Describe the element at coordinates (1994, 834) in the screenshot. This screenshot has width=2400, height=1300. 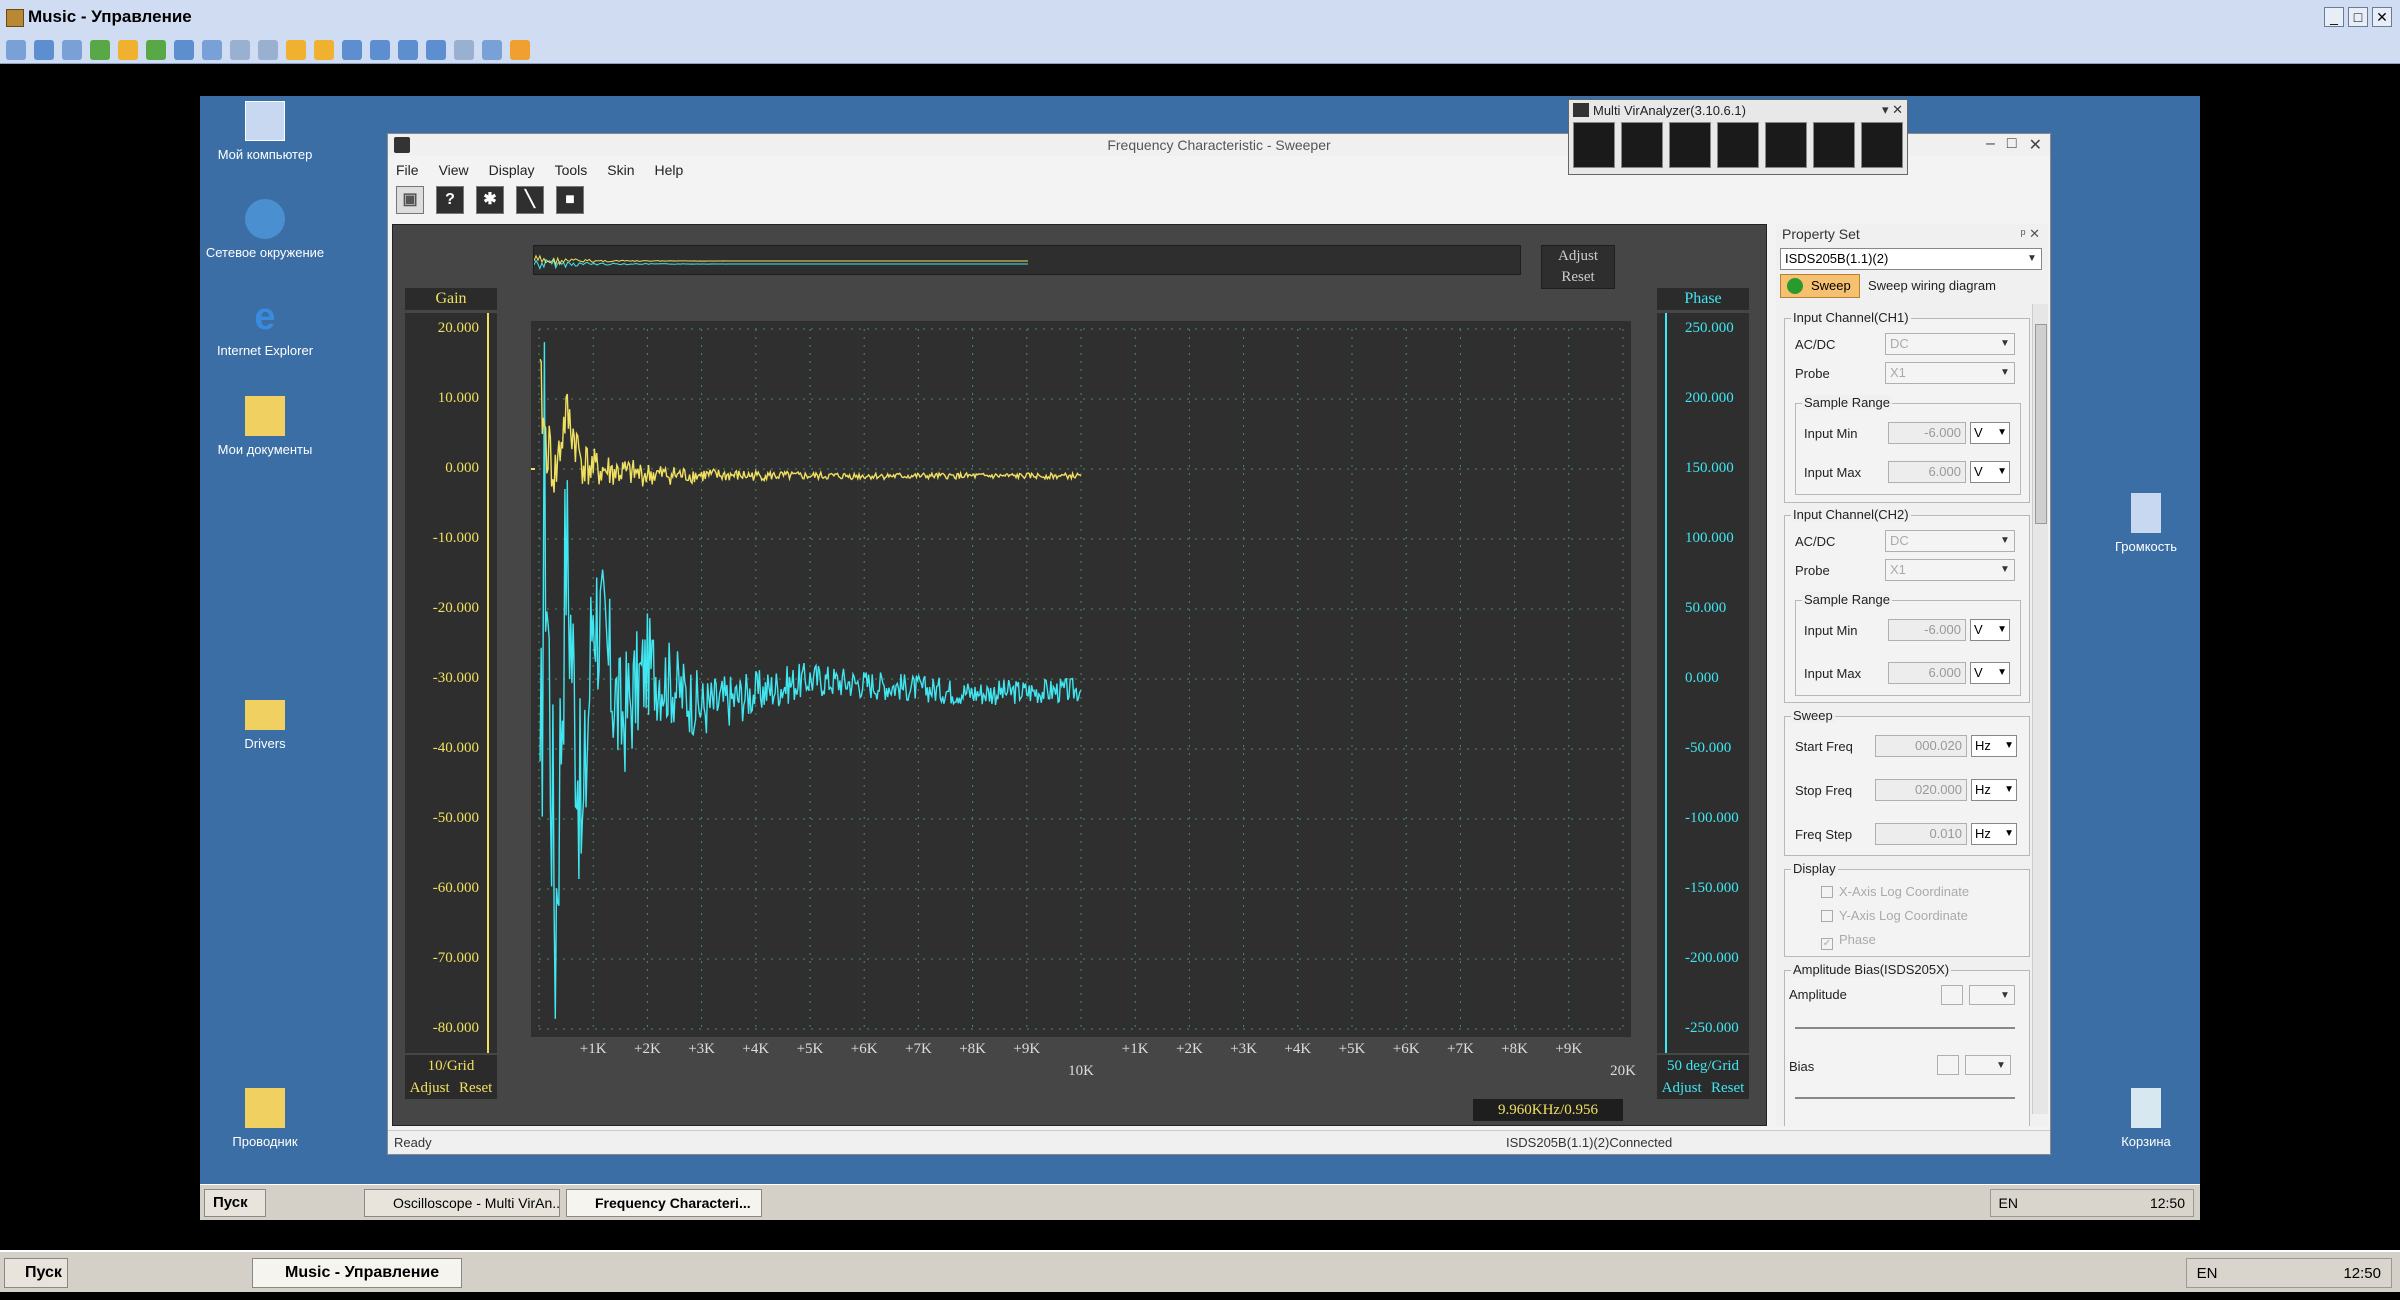
I see `freq-step-unit-select: Hz ▼` at that location.